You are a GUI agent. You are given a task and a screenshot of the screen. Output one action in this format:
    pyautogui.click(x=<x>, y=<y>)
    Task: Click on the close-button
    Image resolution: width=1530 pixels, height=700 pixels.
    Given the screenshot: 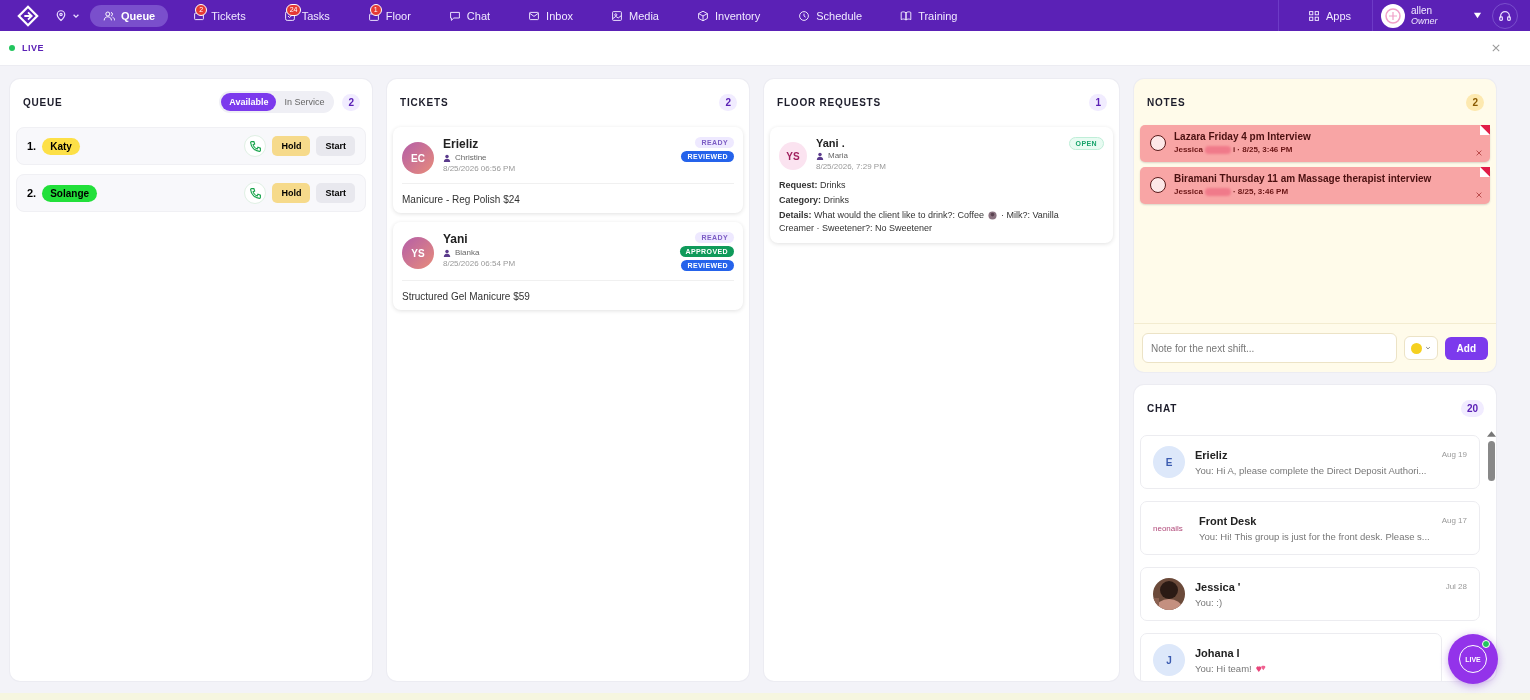 What is the action you would take?
    pyautogui.click(x=1496, y=48)
    